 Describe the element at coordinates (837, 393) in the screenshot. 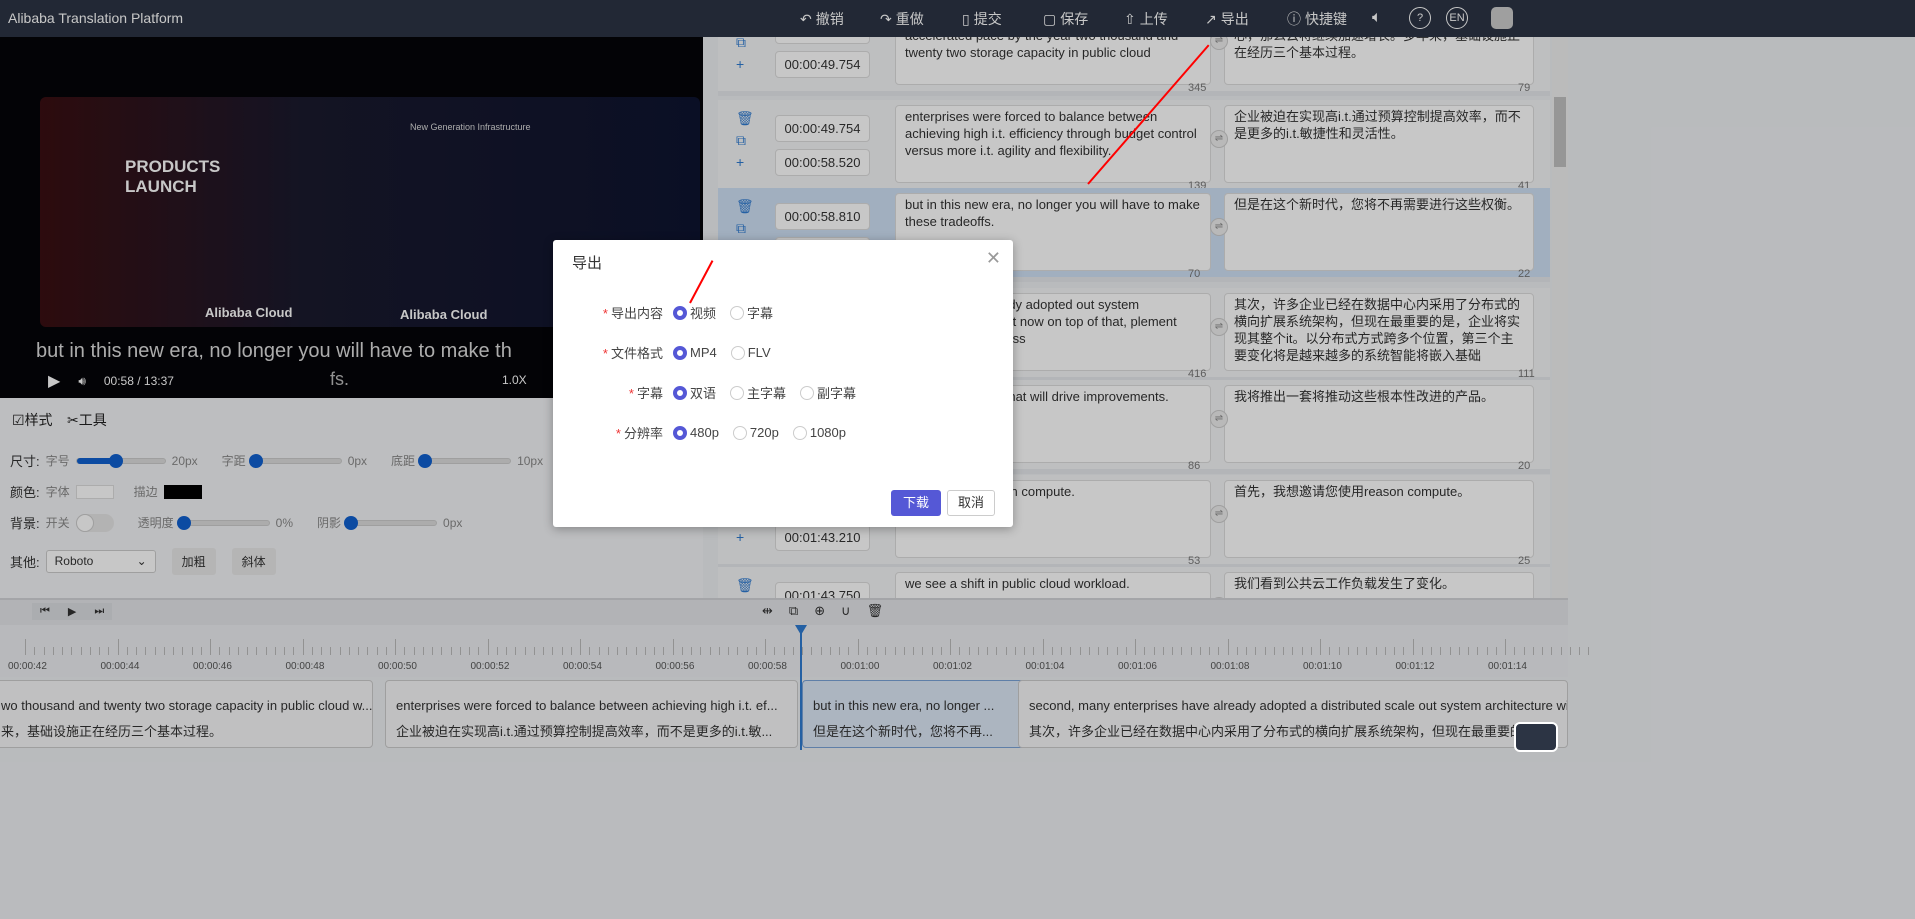

I see `radio-label: 副字幕` at that location.